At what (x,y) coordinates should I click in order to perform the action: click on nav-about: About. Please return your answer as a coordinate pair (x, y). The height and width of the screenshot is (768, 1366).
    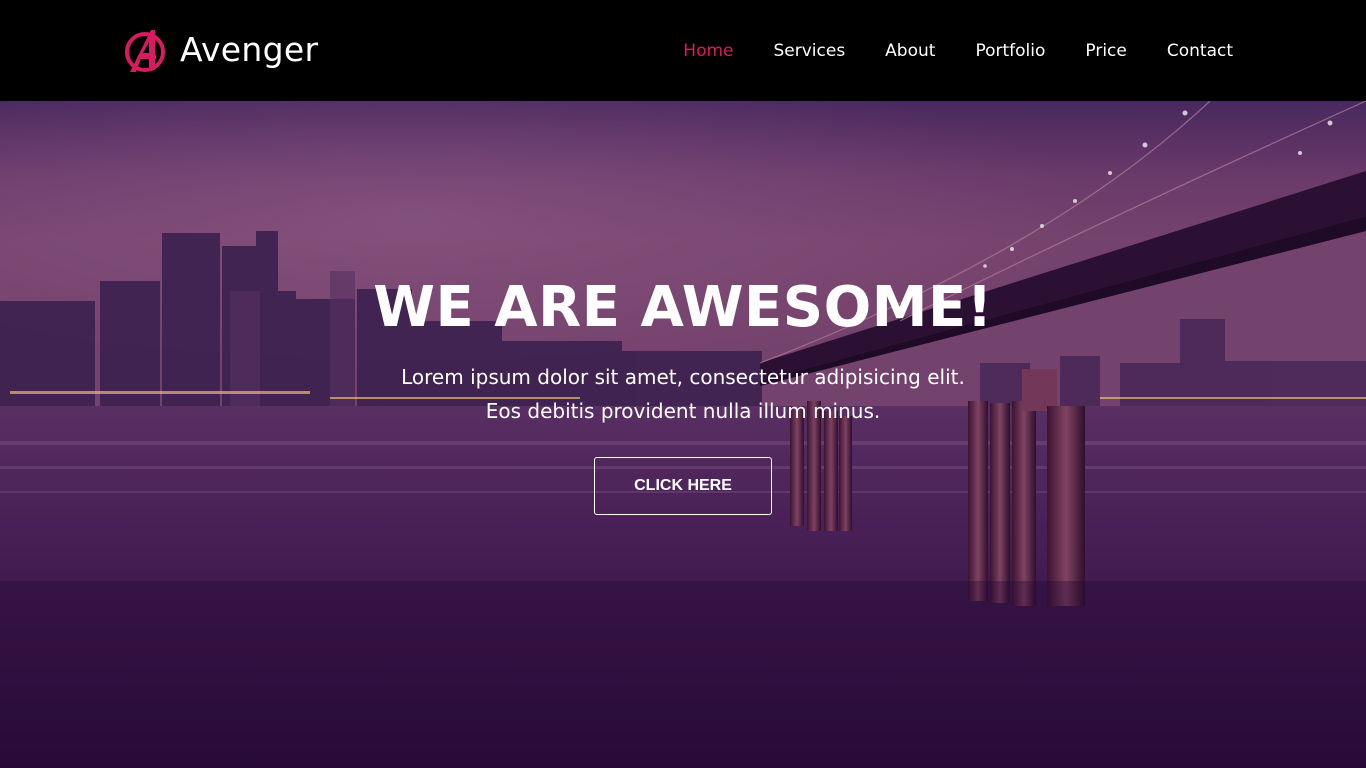
    Looking at the image, I should click on (910, 51).